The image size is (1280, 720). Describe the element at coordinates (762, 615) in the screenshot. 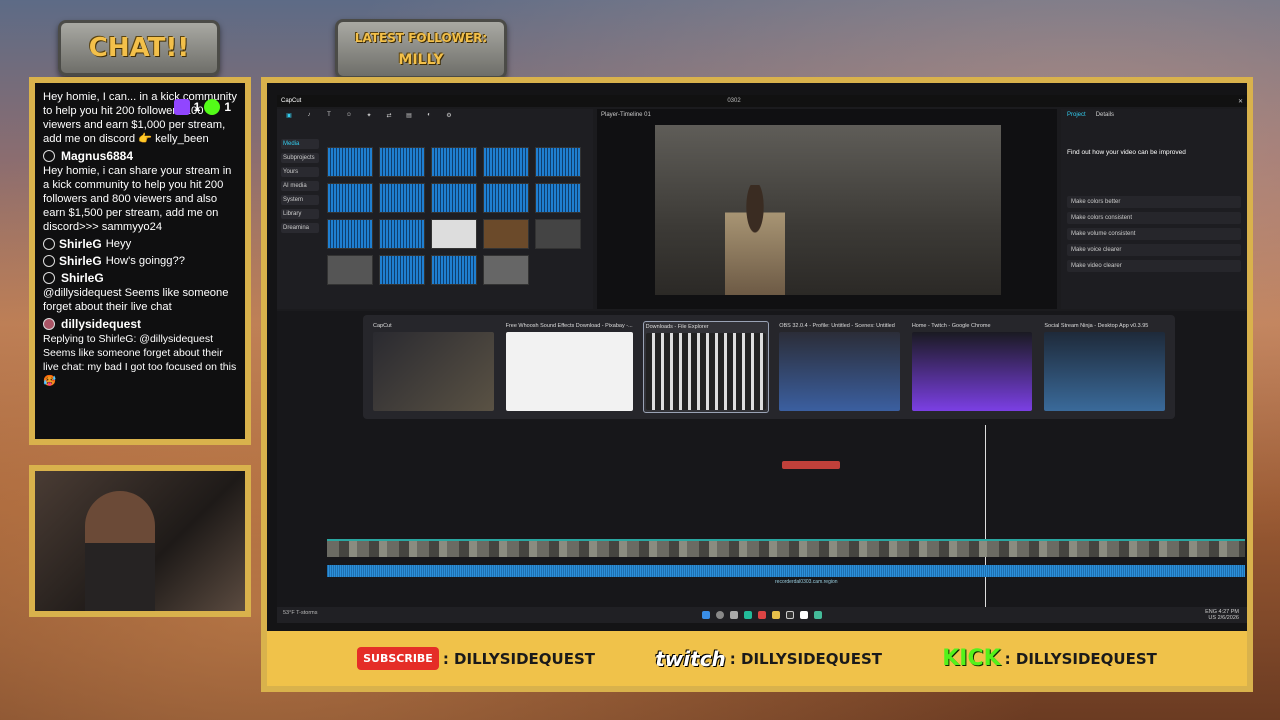

I see `chrome-icon` at that location.